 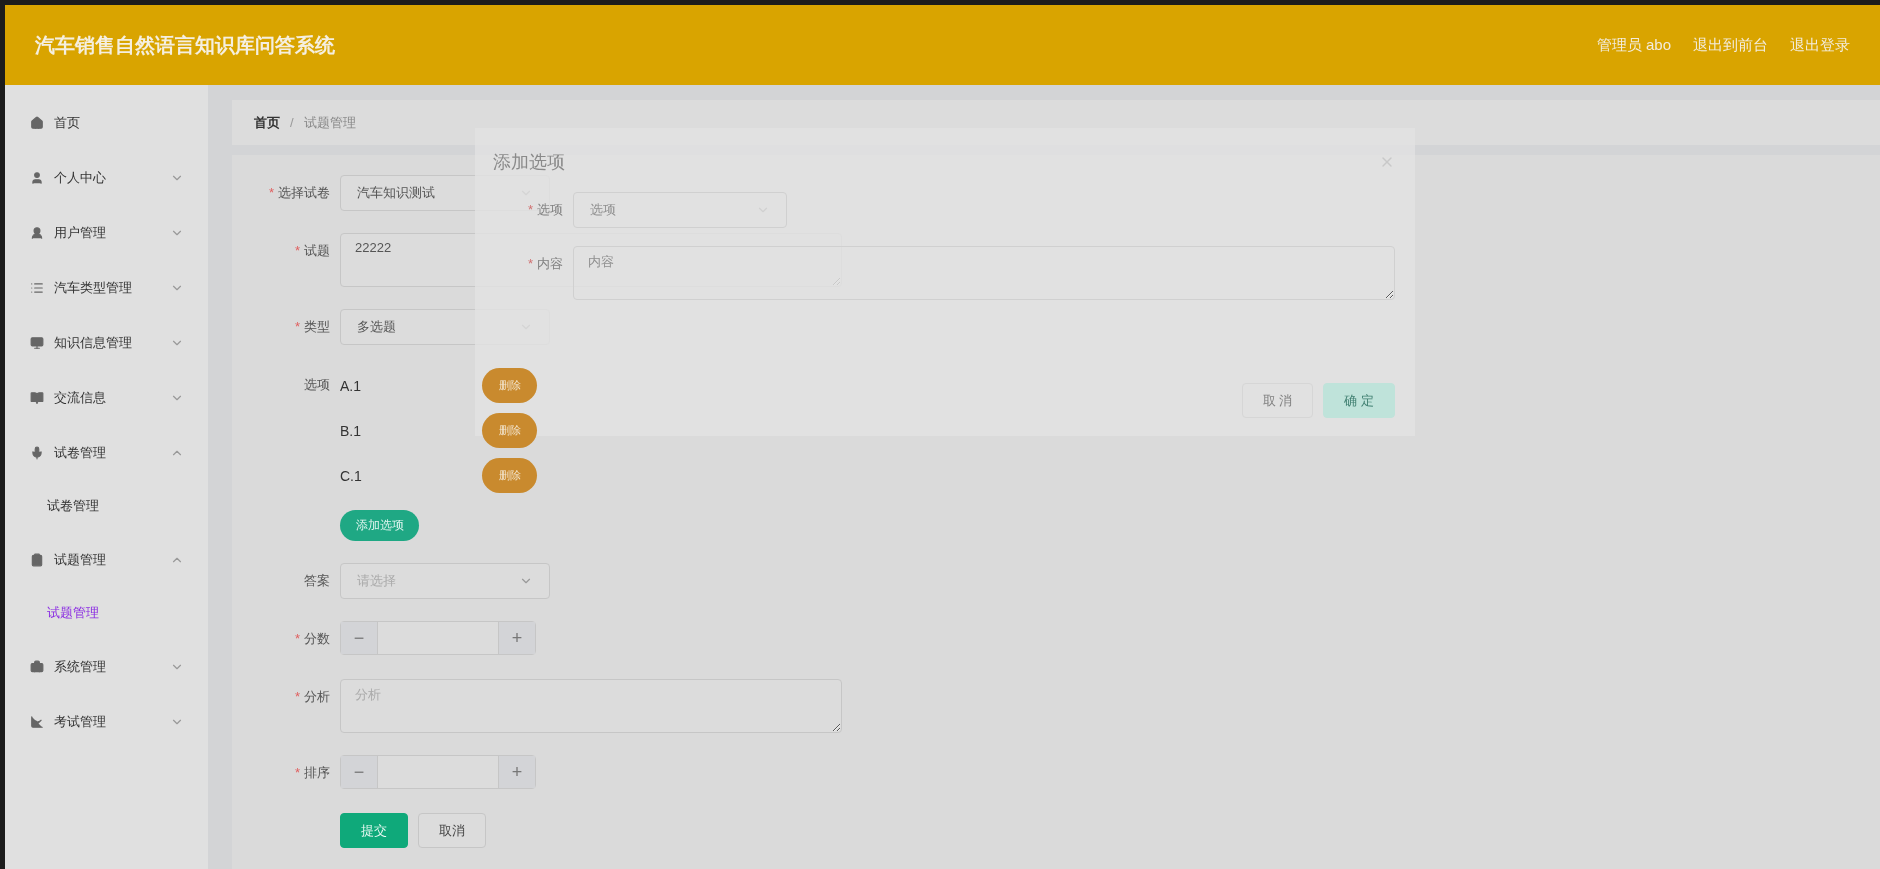 What do you see at coordinates (1633, 45) in the screenshot?
I see `user-label: 管理员 abo` at bounding box center [1633, 45].